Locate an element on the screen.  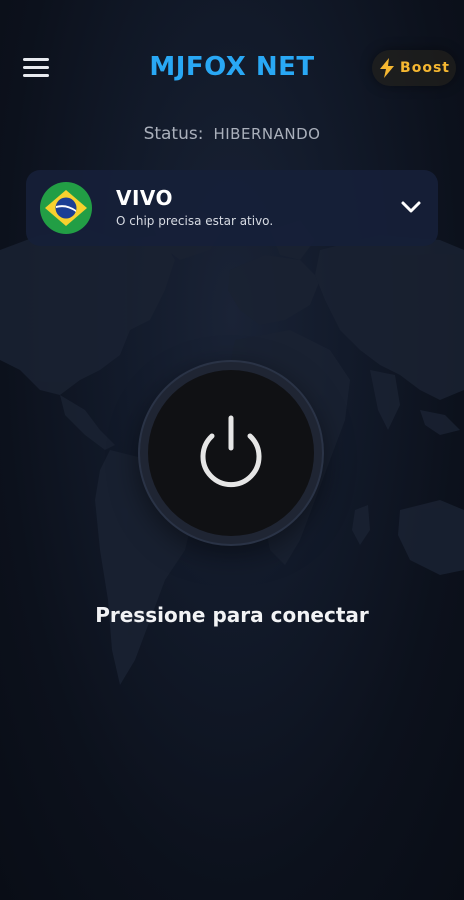
server-selector: VIVO O chip precisa estar ativo. is located at coordinates (232, 208).